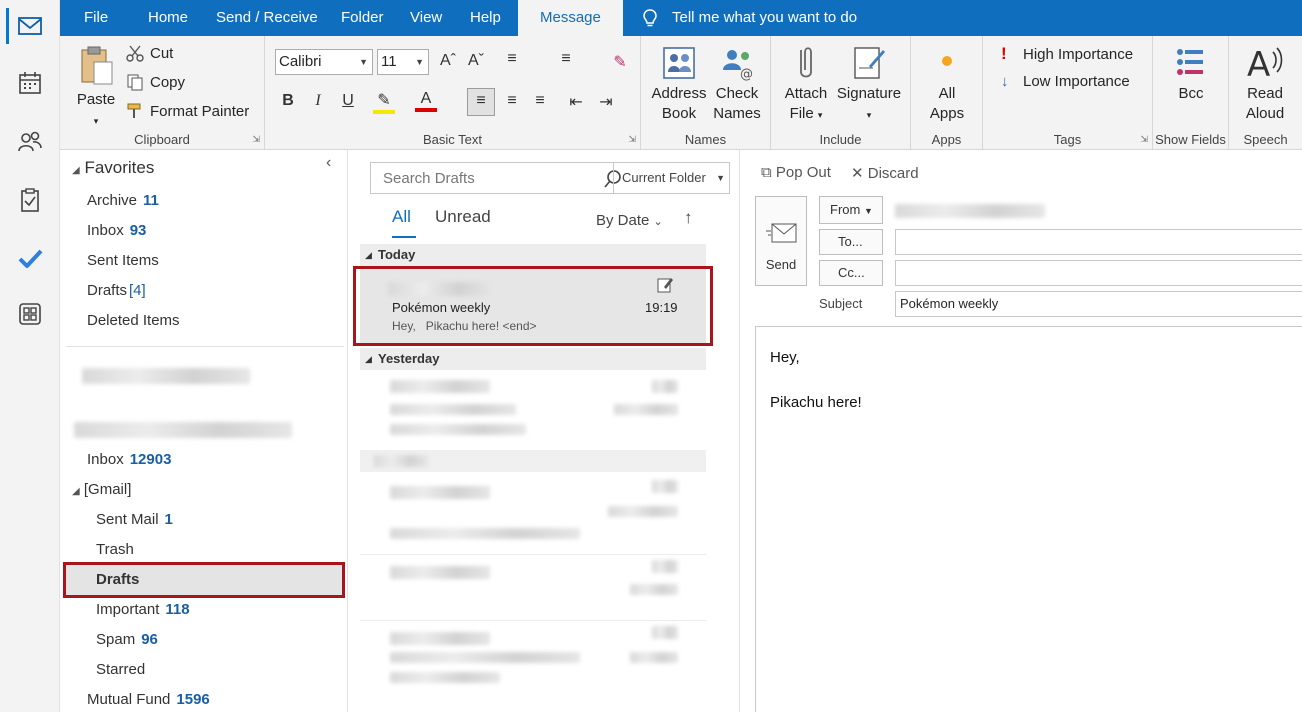 This screenshot has width=1302, height=712. What do you see at coordinates (362, 18) in the screenshot?
I see `tab-folder: Folder` at bounding box center [362, 18].